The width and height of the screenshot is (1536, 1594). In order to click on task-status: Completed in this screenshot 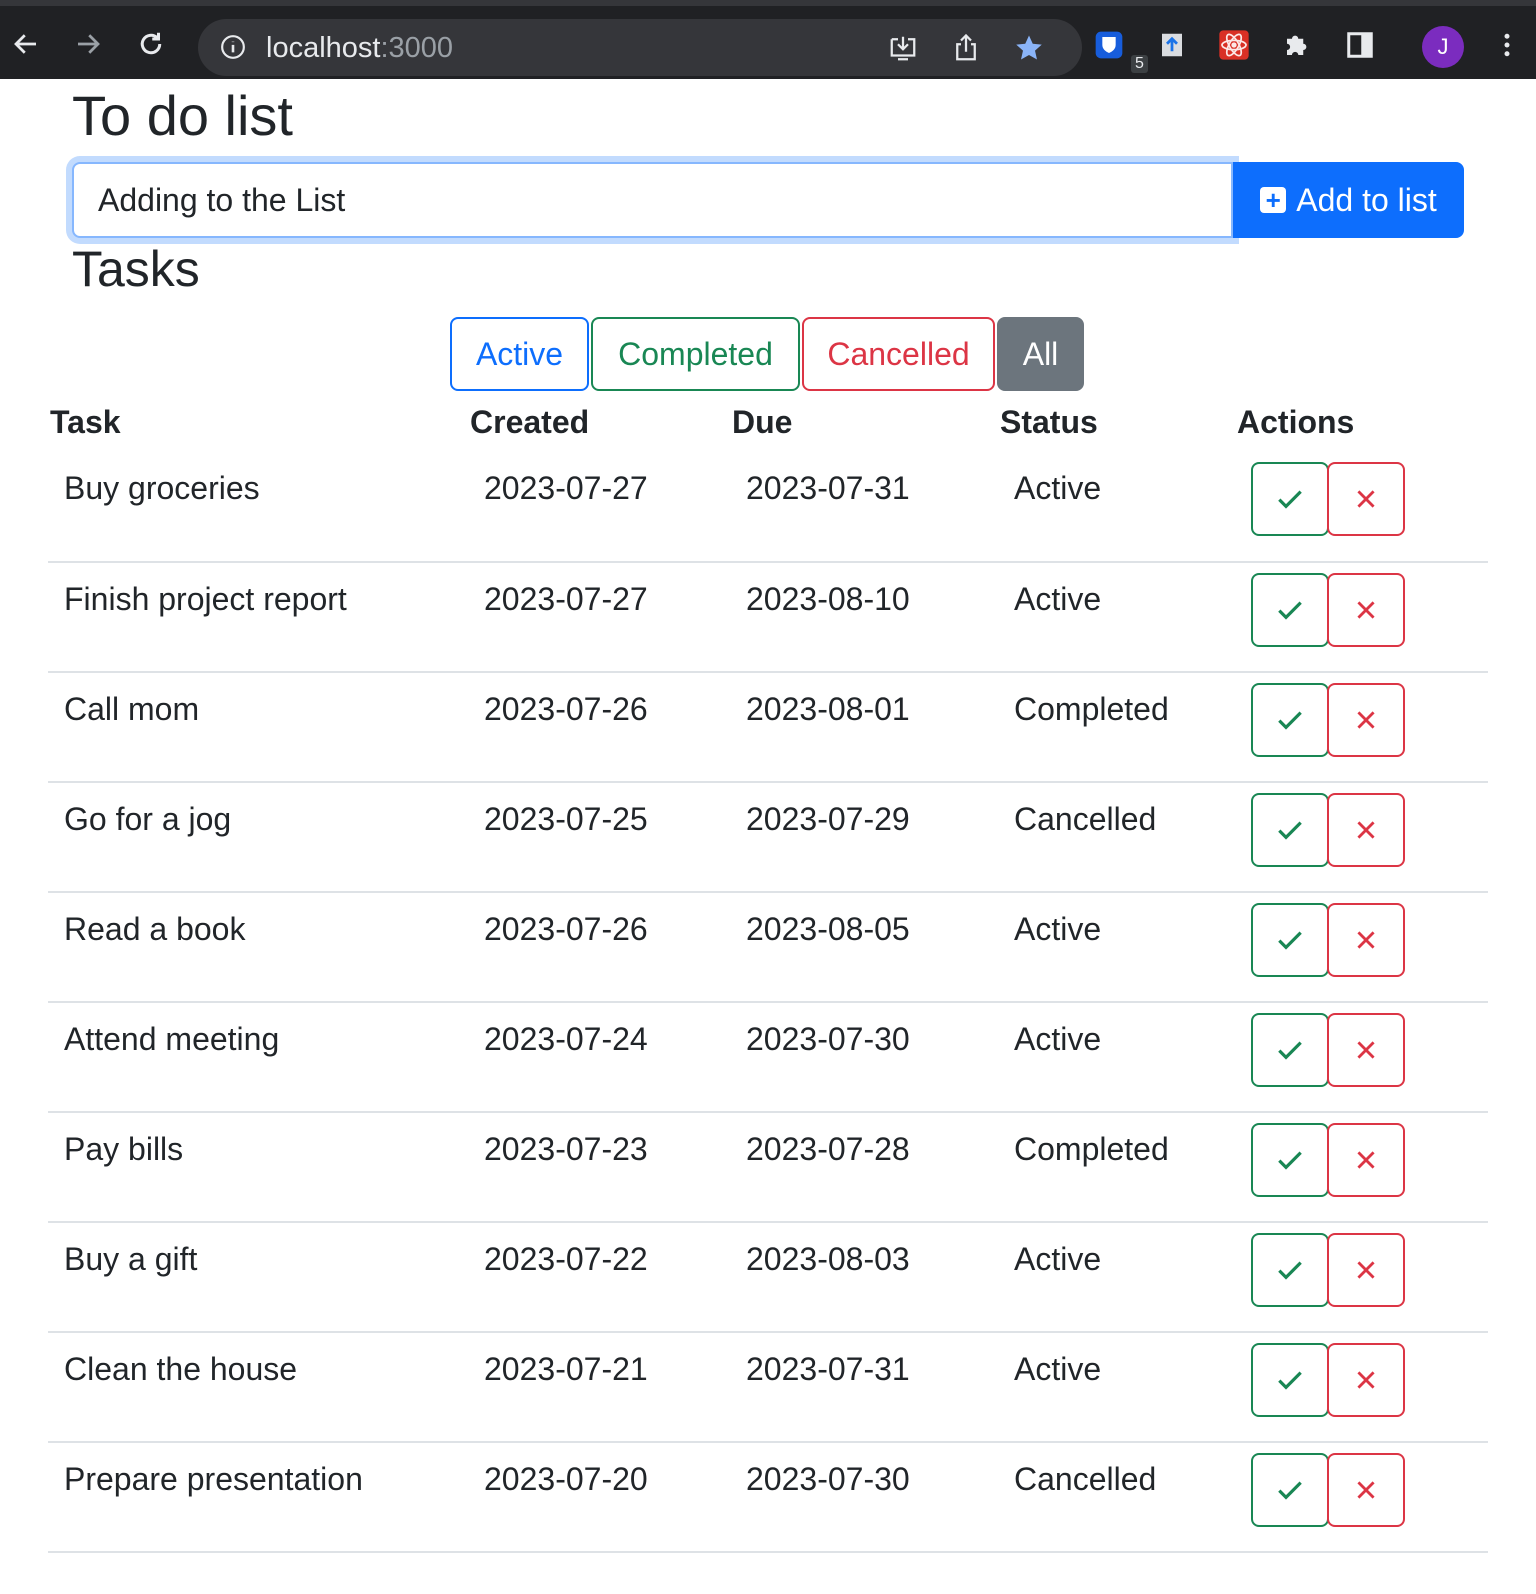, I will do `click(1116, 727)`.